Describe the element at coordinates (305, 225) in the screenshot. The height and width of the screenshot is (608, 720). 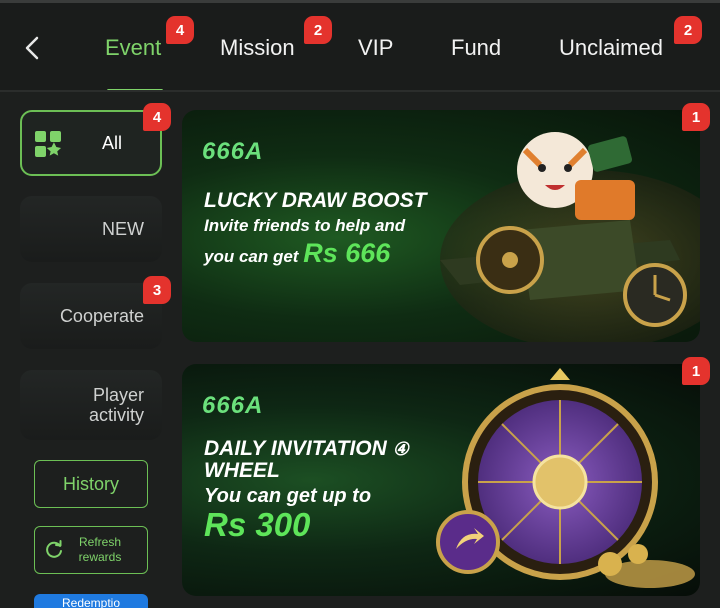
I see `banner-line2: Invite friends to help and` at that location.